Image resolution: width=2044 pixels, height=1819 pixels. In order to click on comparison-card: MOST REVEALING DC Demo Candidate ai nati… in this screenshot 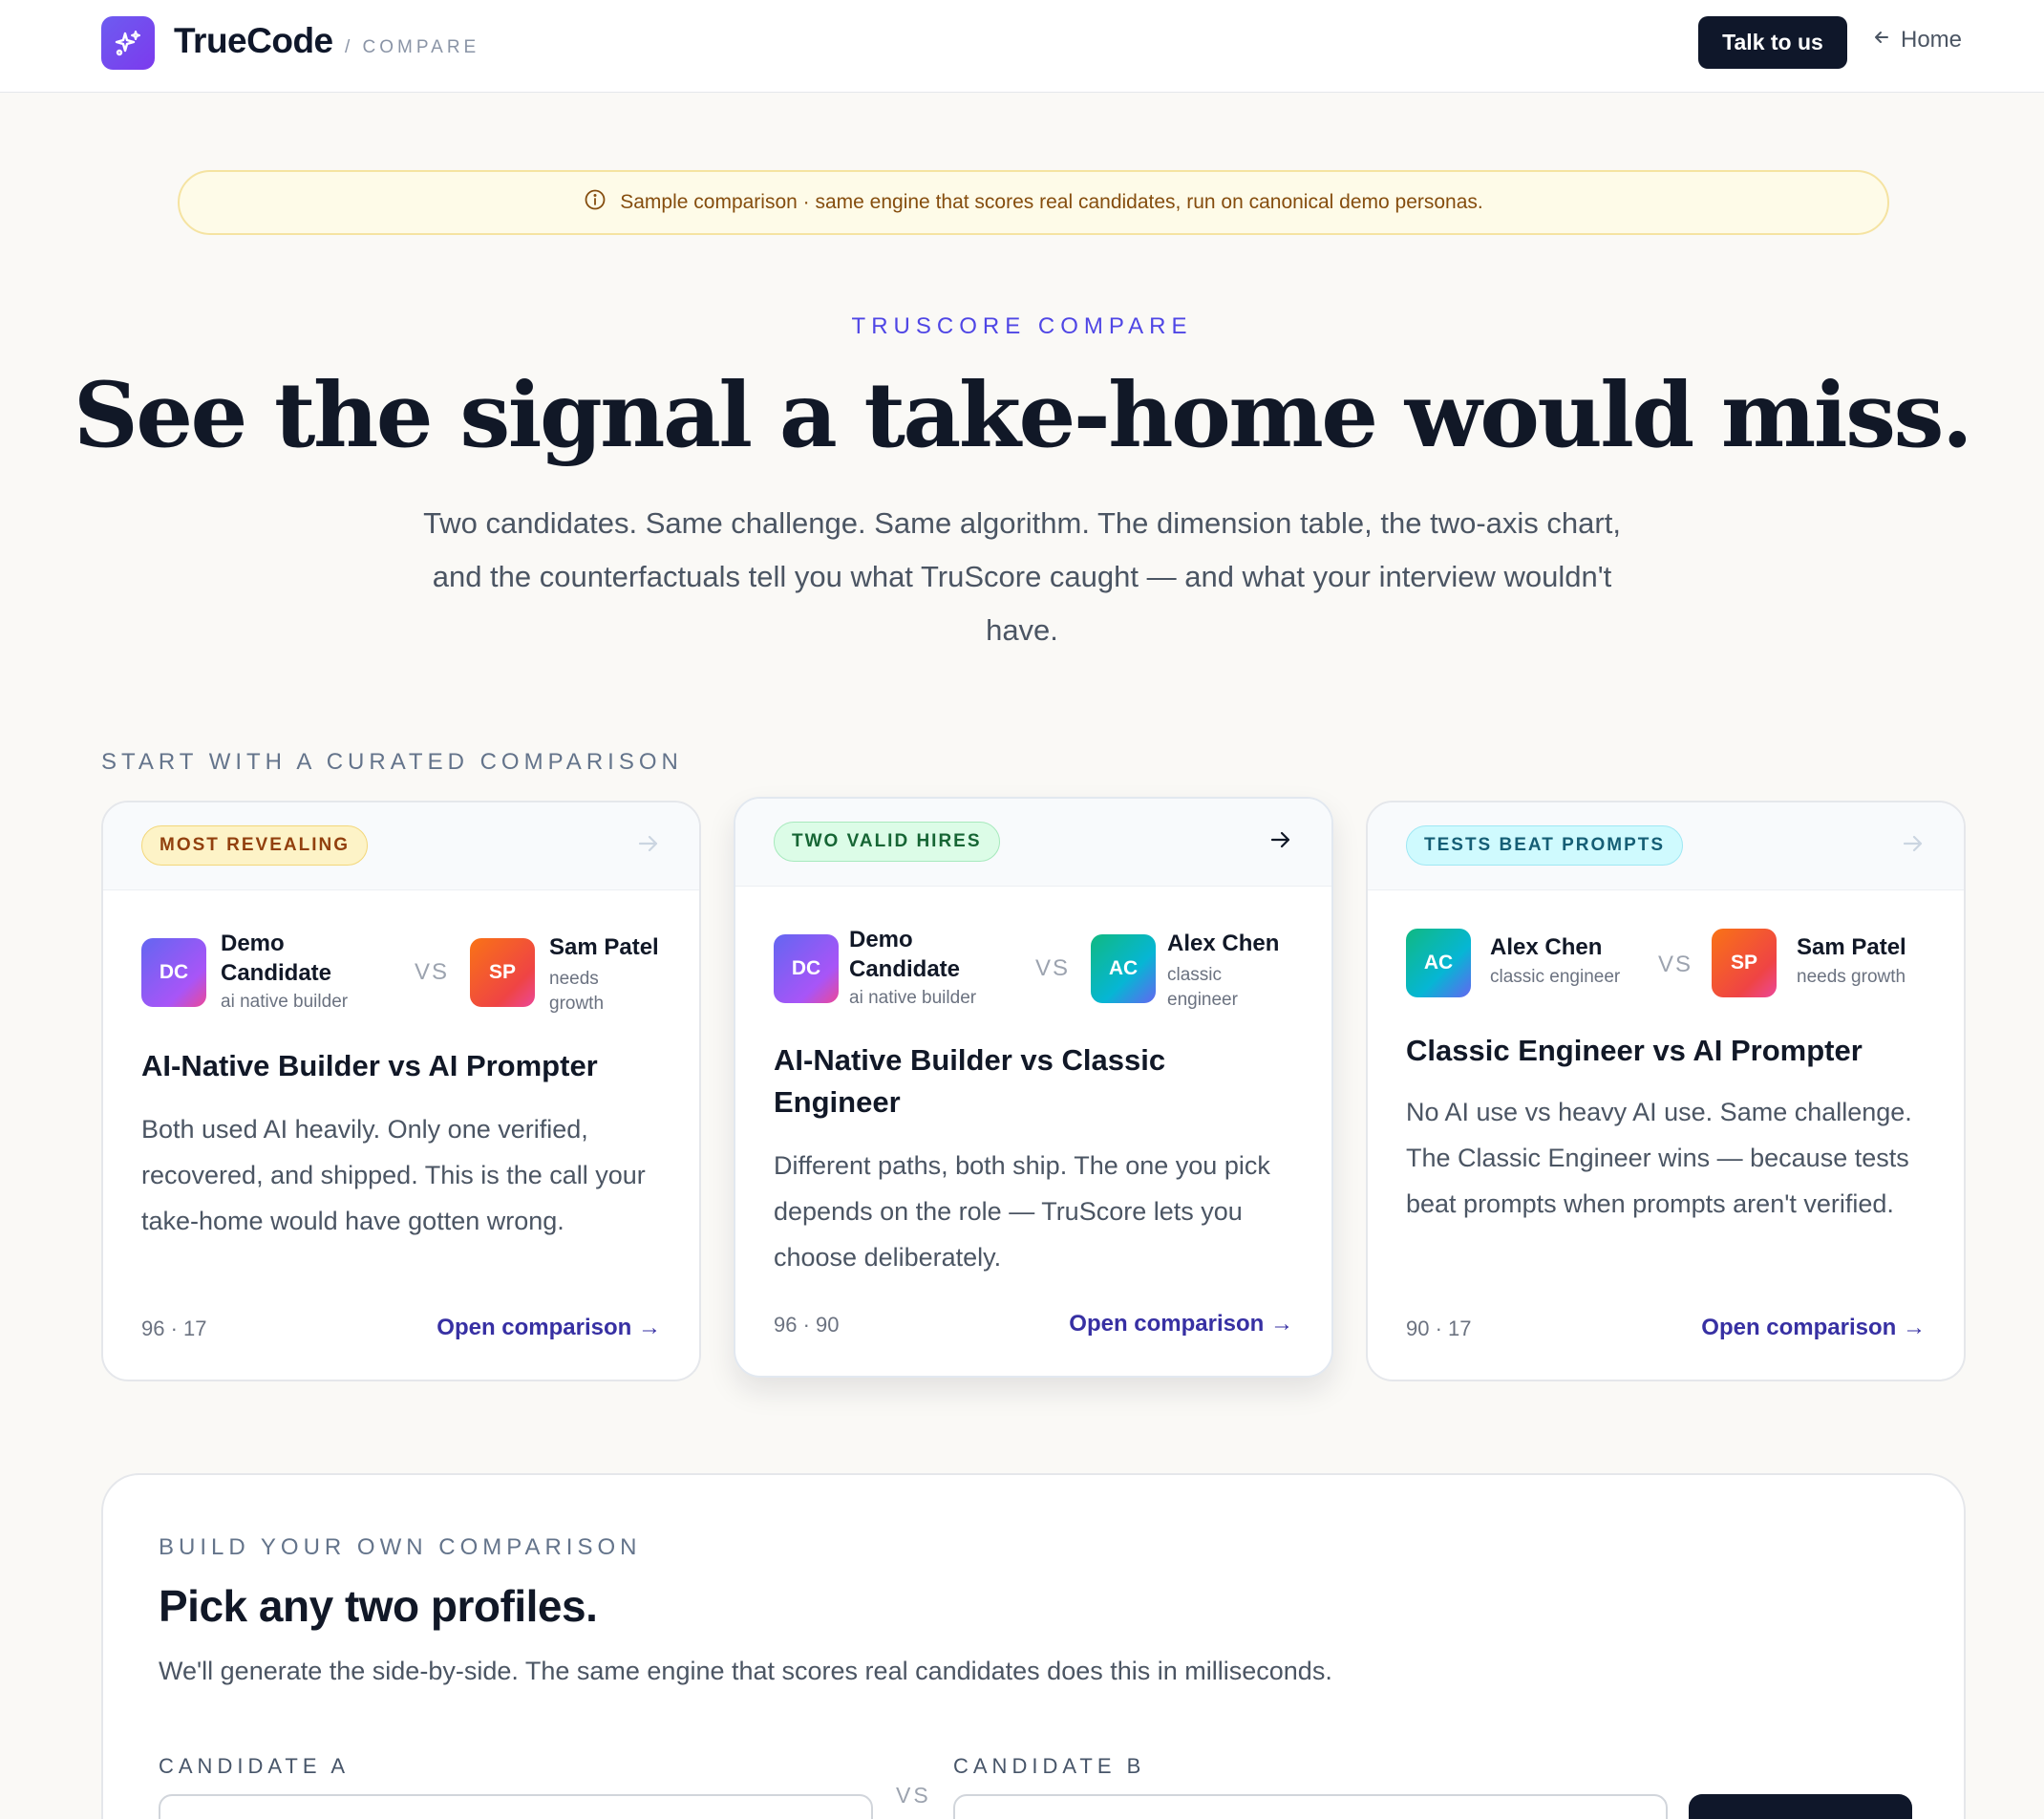, I will do `click(401, 1091)`.